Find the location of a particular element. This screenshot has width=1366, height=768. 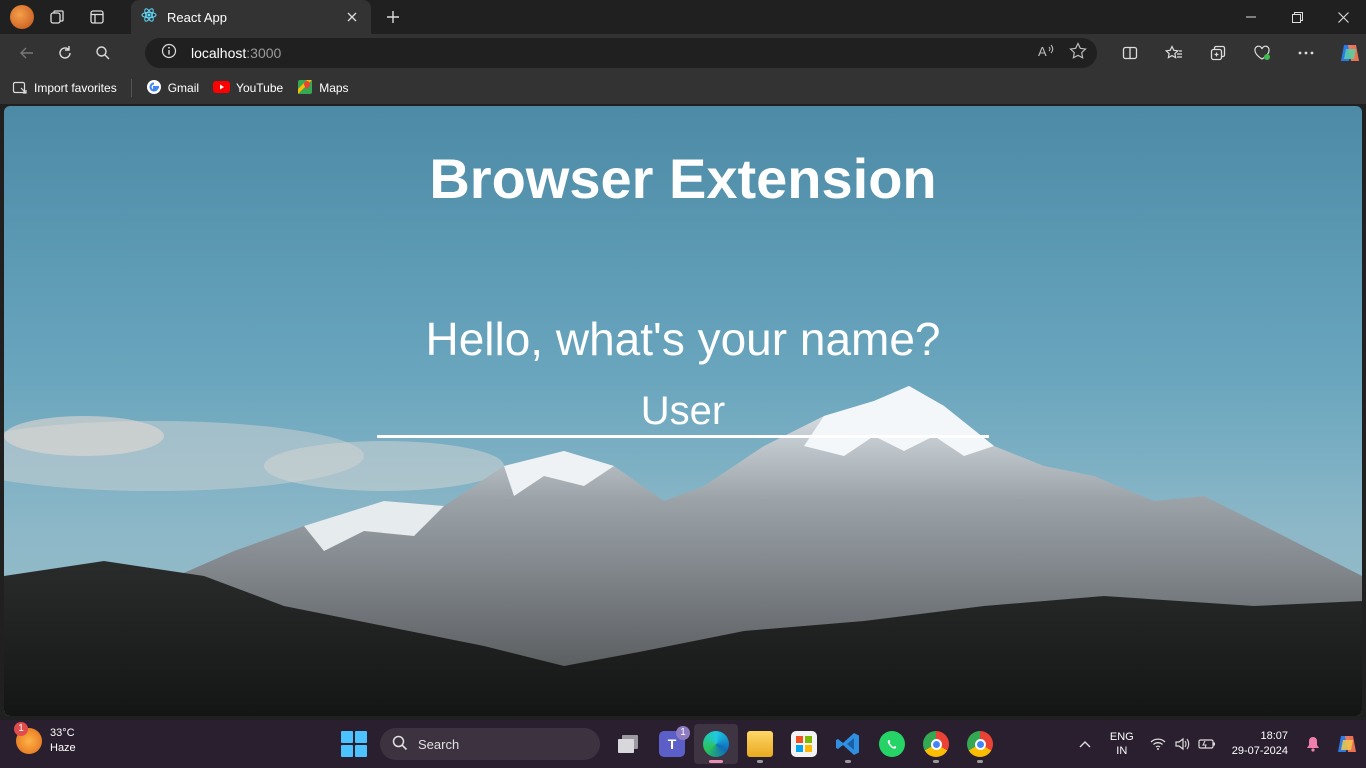

restore-button is located at coordinates (1297, 17).